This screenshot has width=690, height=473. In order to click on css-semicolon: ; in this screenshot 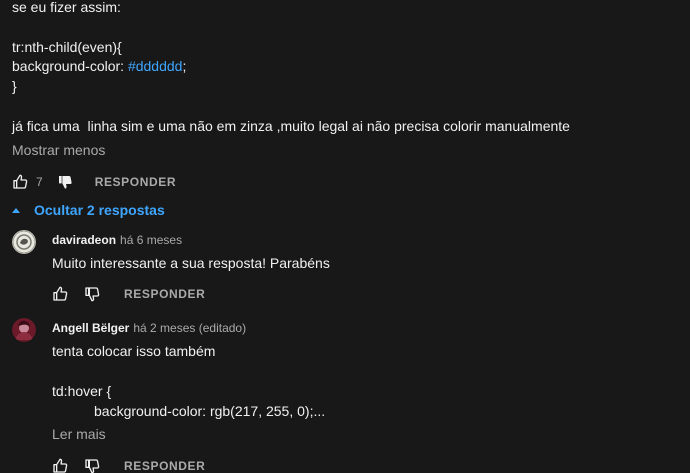, I will do `click(184, 66)`.